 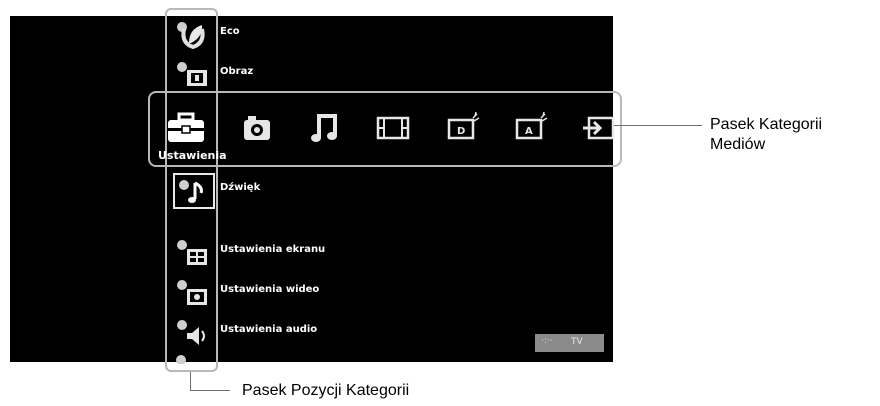 I want to click on menu-item-ustawienia-wideo: Ustawienia wideo, so click(x=245, y=292).